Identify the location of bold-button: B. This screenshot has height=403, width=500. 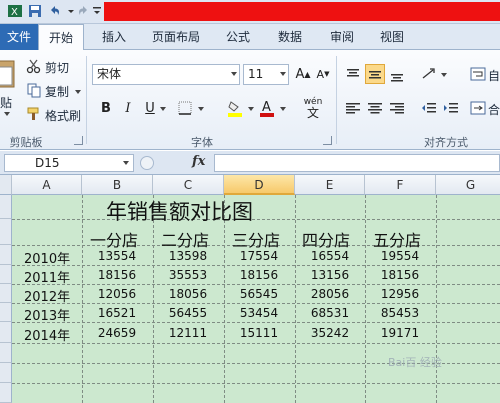
(106, 108).